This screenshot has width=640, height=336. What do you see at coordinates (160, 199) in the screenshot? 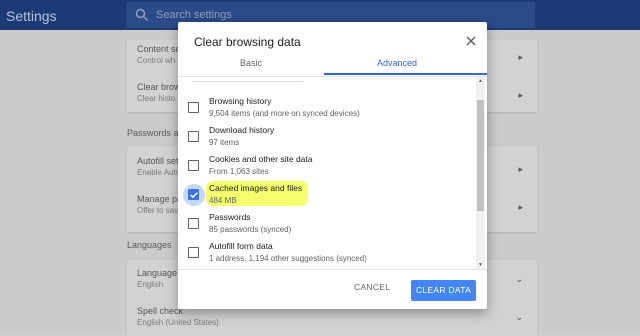
I see `row-title: Manage pa` at bounding box center [160, 199].